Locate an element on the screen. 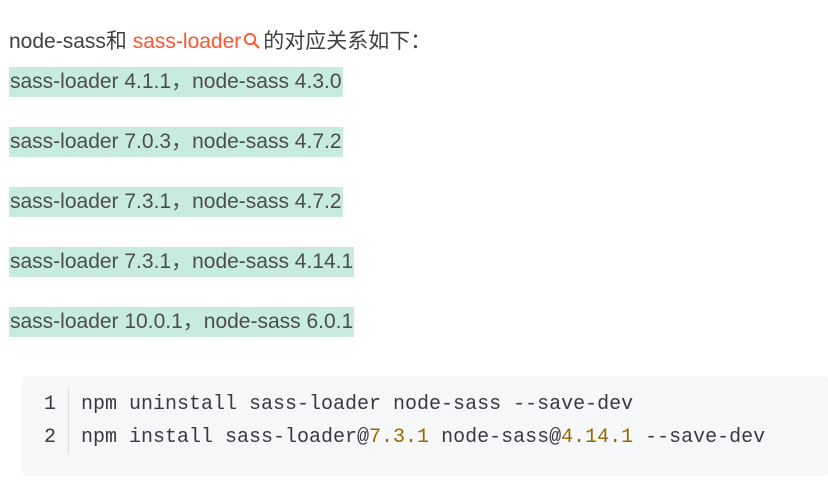 The height and width of the screenshot is (486, 828). list-item: sass-loader 7.3.1，node-sass 4.7.2 is located at coordinates (181, 217).